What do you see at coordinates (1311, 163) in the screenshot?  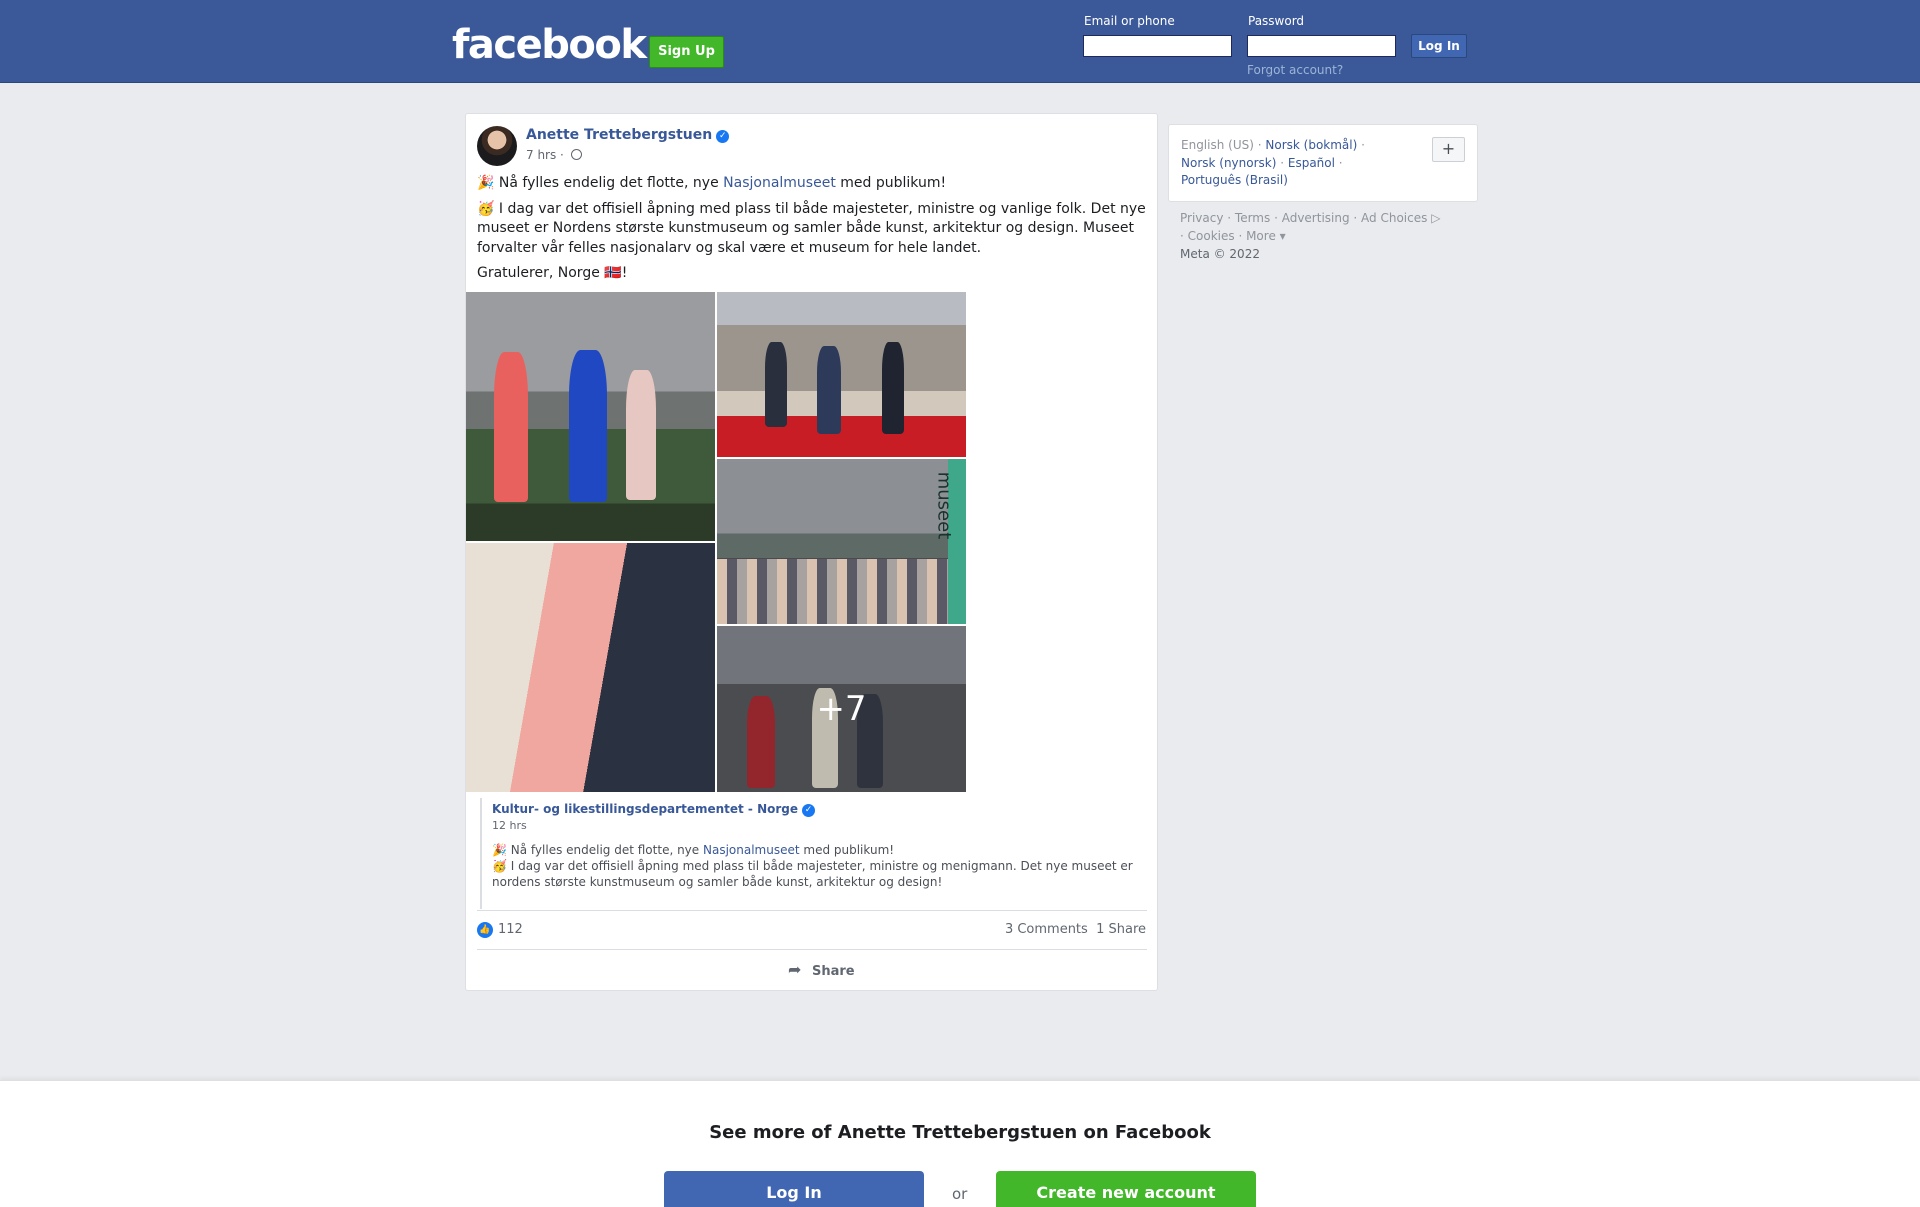 I see `language-espanol: Español` at bounding box center [1311, 163].